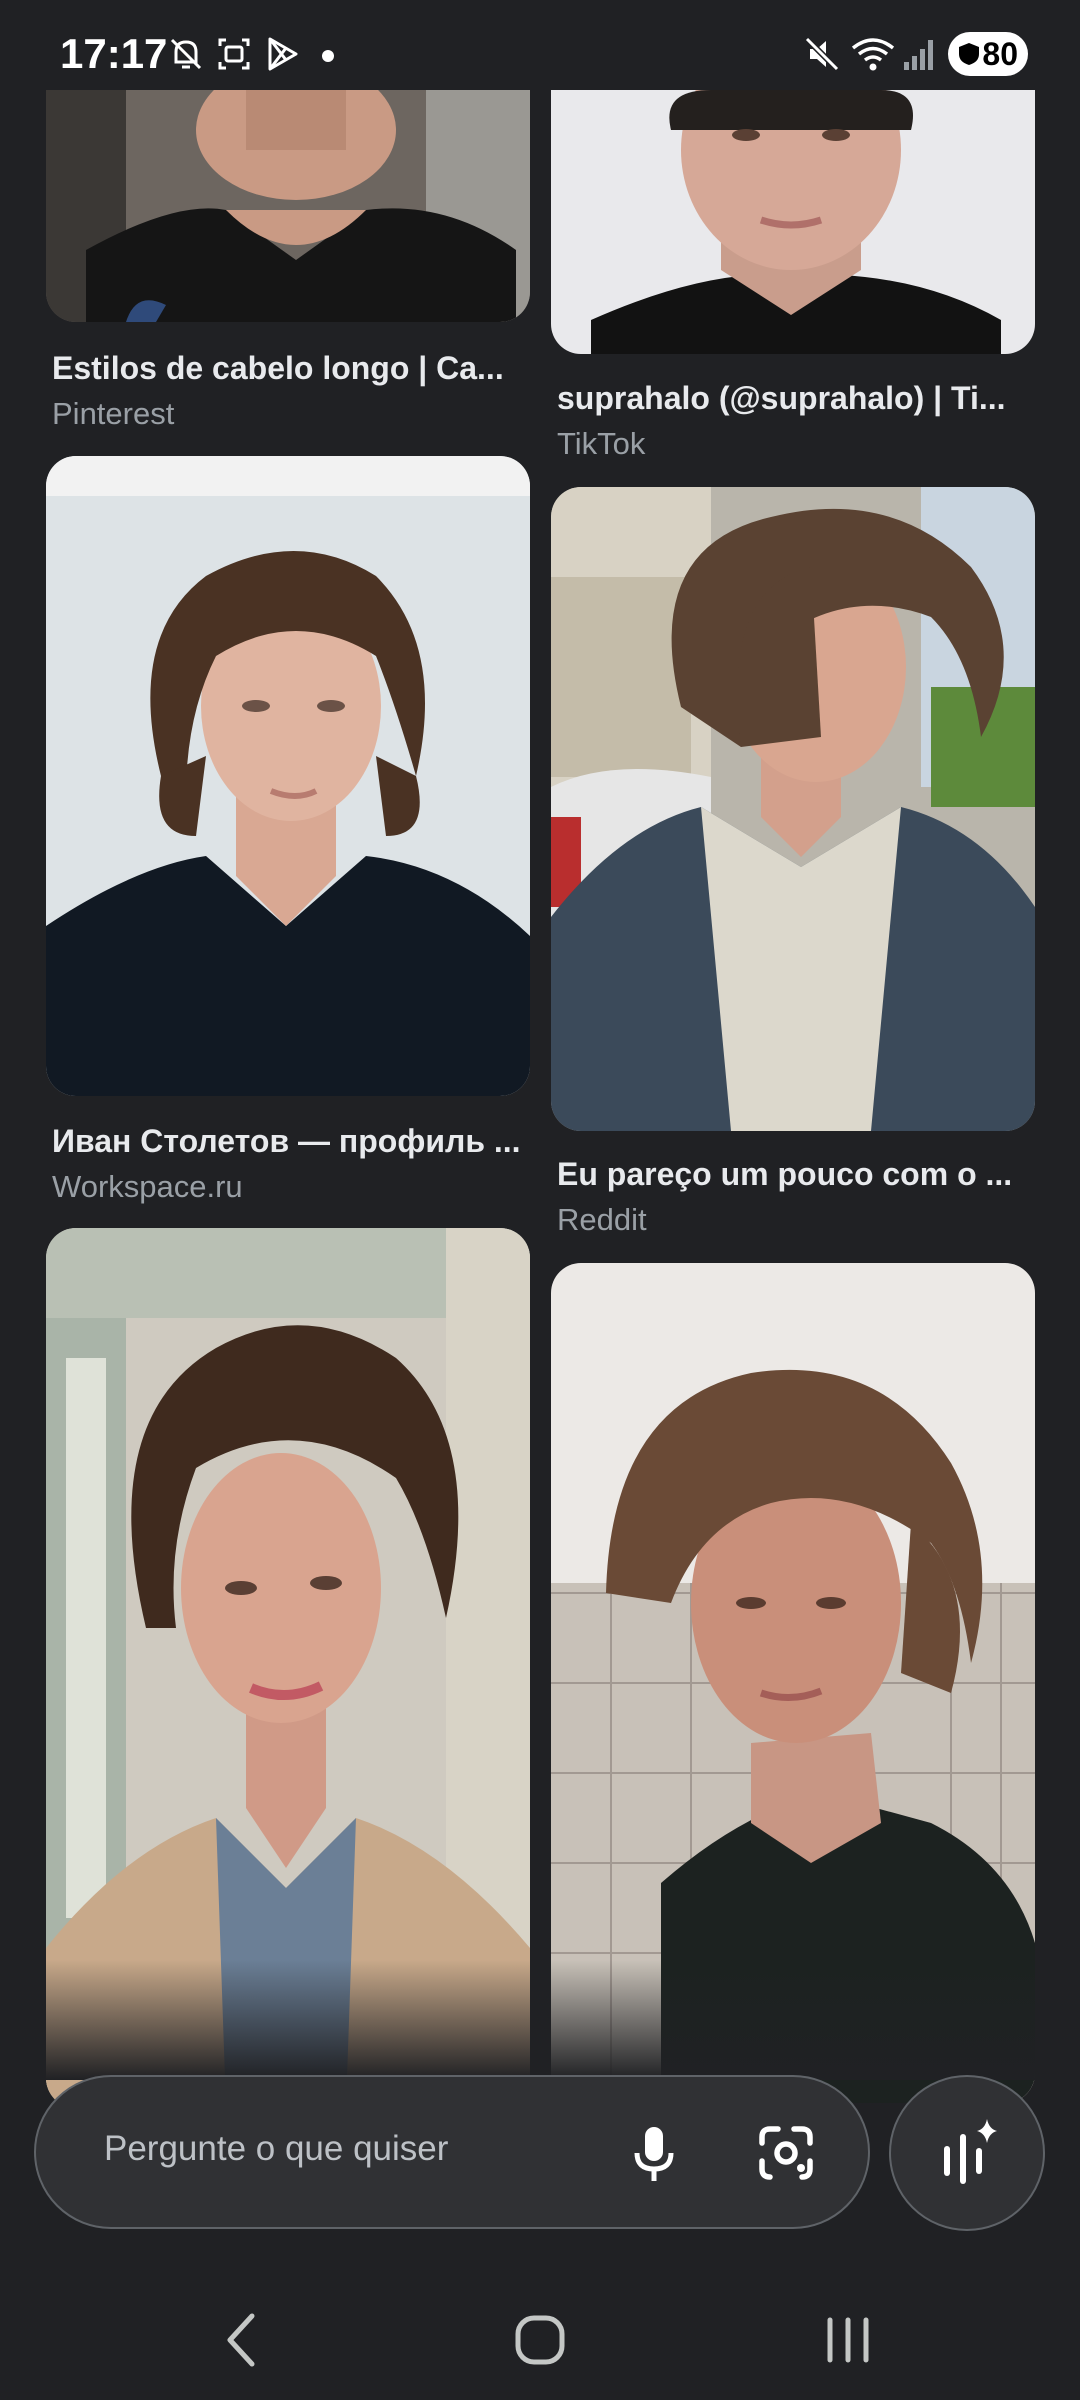 The height and width of the screenshot is (2400, 1080). I want to click on ai-sparkle-icon, so click(970, 2151).